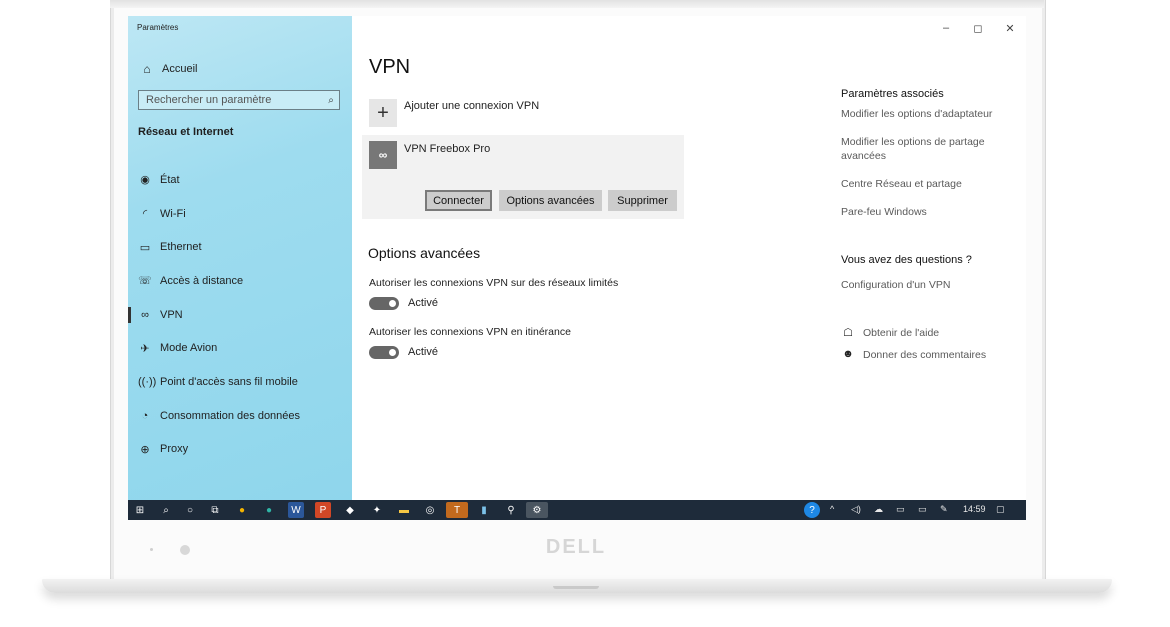 This screenshot has height=627, width=1170. What do you see at coordinates (230, 415) in the screenshot?
I see `sidebar-item-label: Consommation des données` at bounding box center [230, 415].